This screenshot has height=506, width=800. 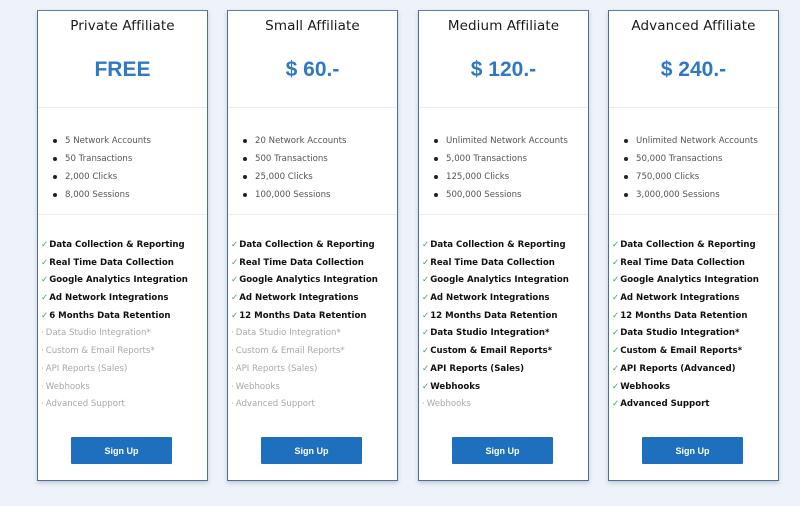 I want to click on feature-excluded: · Webhooks, so click(x=304, y=388).